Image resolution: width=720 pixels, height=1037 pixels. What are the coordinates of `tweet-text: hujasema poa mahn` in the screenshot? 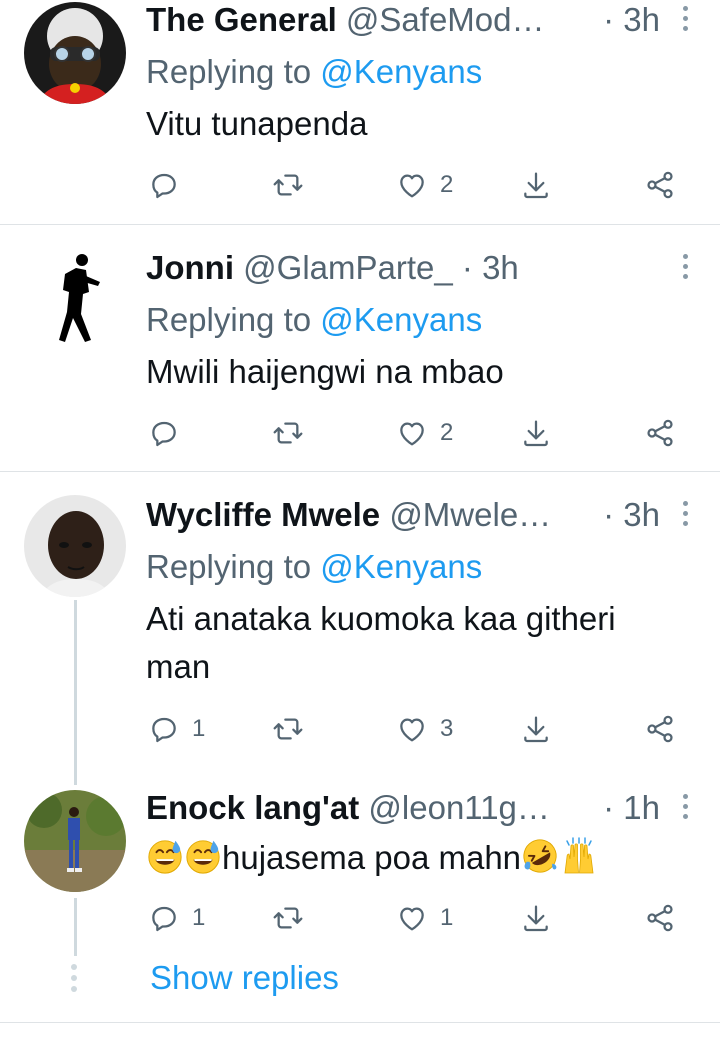 It's located at (418, 858).